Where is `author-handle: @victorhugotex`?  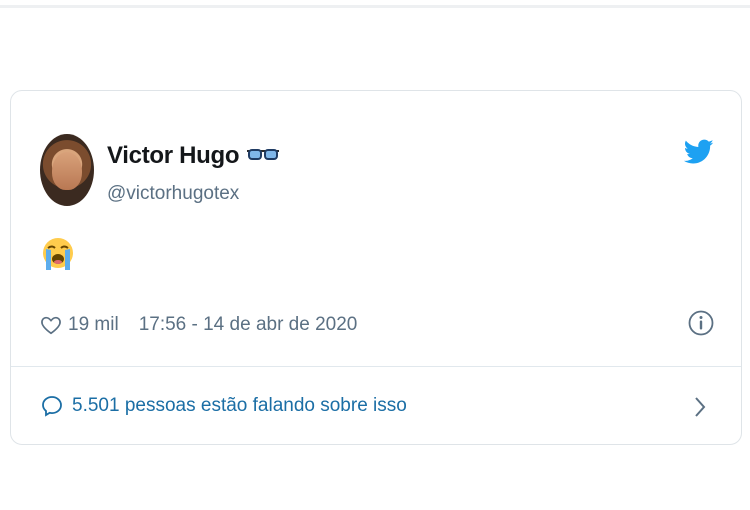
author-handle: @victorhugotex is located at coordinates (173, 194).